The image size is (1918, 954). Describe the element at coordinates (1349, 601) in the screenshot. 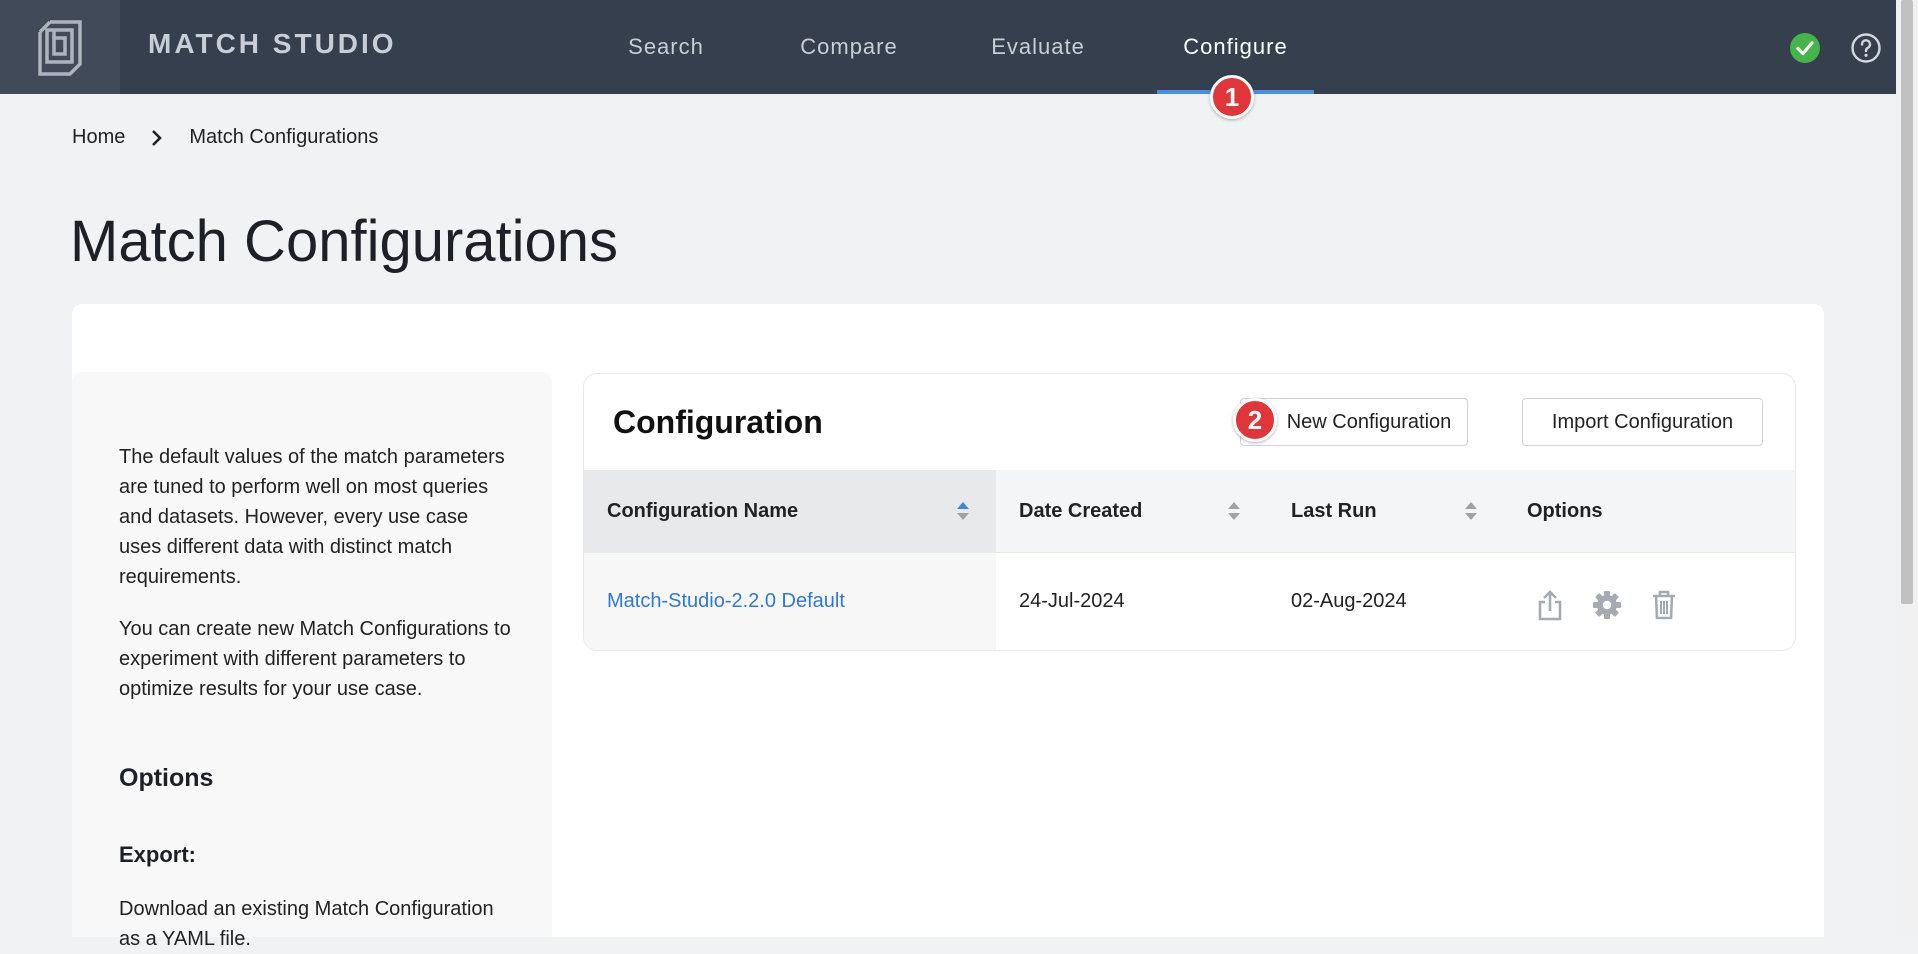

I see `cell-last-run: 02-Aug-2024` at that location.